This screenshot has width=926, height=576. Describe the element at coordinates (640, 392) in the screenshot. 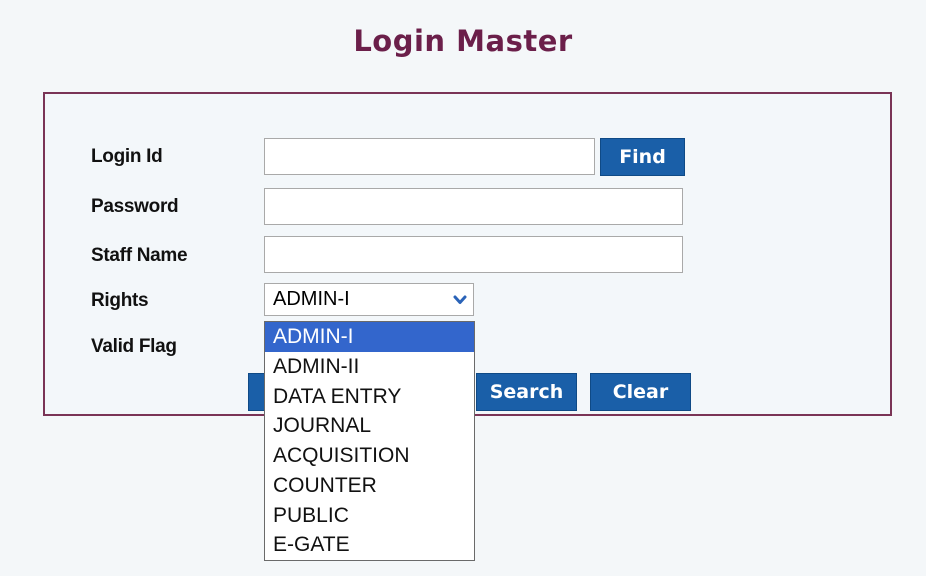

I see `clear-button: Clear` at that location.